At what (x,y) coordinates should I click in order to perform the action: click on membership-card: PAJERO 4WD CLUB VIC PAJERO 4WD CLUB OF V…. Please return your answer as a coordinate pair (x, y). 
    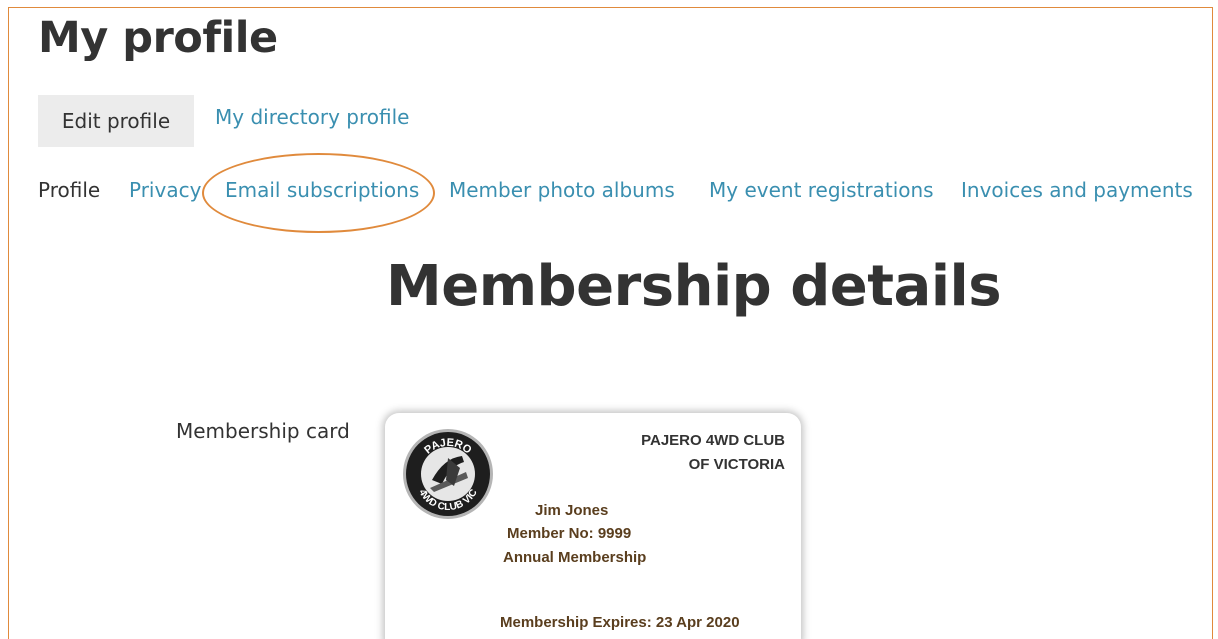
    Looking at the image, I should click on (593, 526).